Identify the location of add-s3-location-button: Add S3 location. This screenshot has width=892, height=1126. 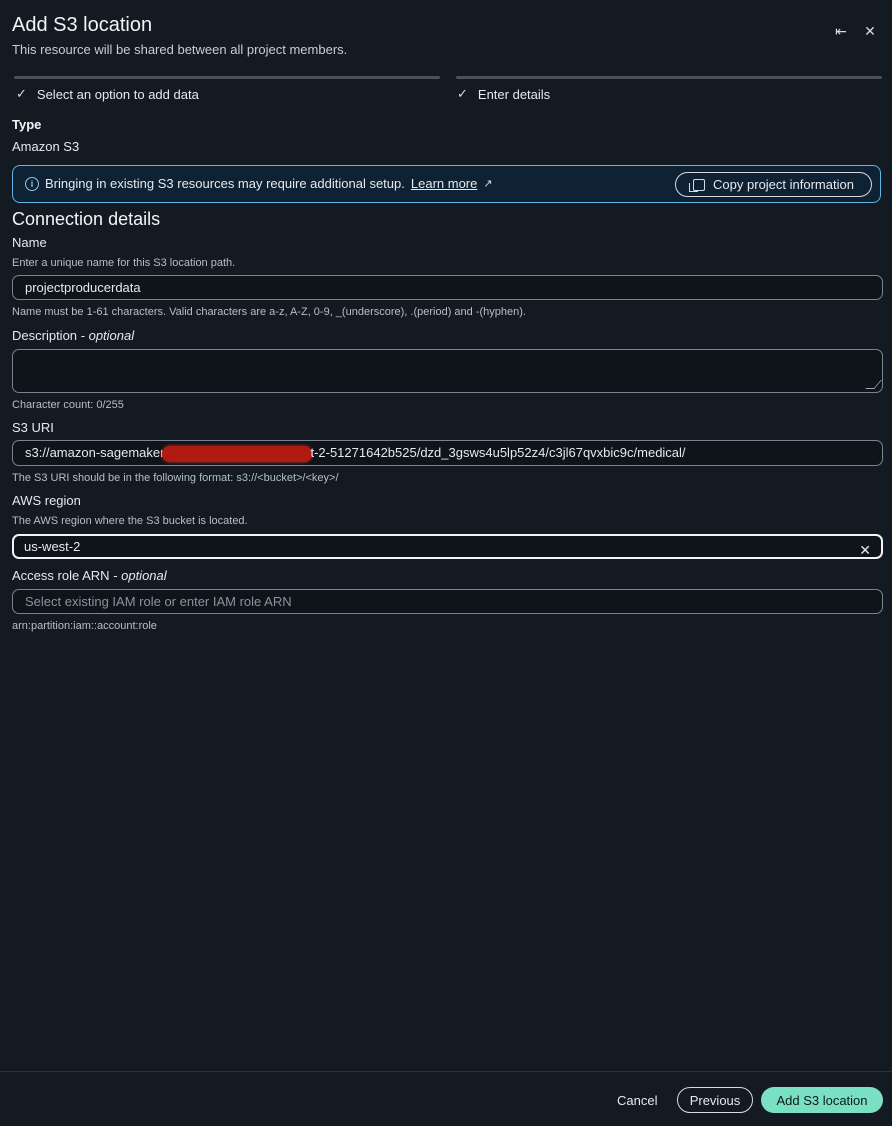
(822, 1100).